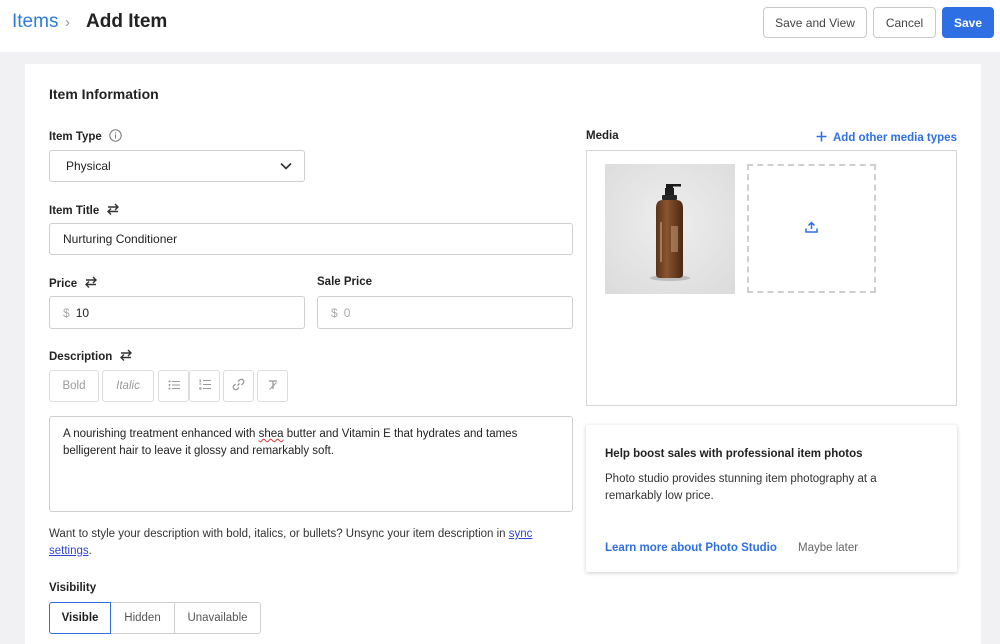 This screenshot has height=644, width=1000. Describe the element at coordinates (828, 548) in the screenshot. I see `maybe-later-button: Maybe later` at that location.